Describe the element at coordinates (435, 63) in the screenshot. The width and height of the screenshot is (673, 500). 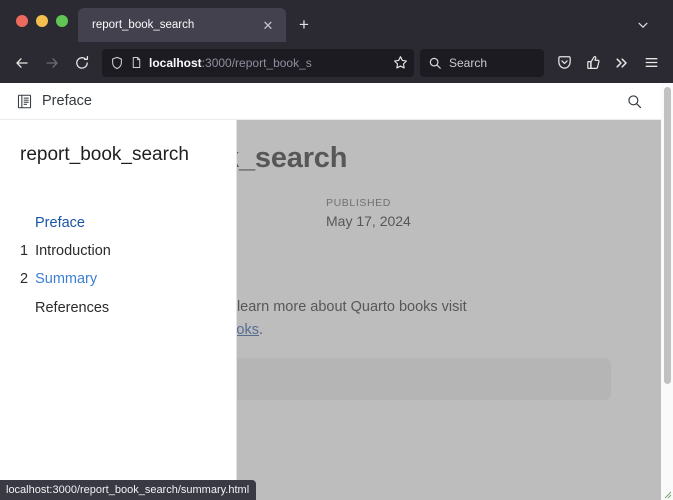
I see `search-icon` at that location.